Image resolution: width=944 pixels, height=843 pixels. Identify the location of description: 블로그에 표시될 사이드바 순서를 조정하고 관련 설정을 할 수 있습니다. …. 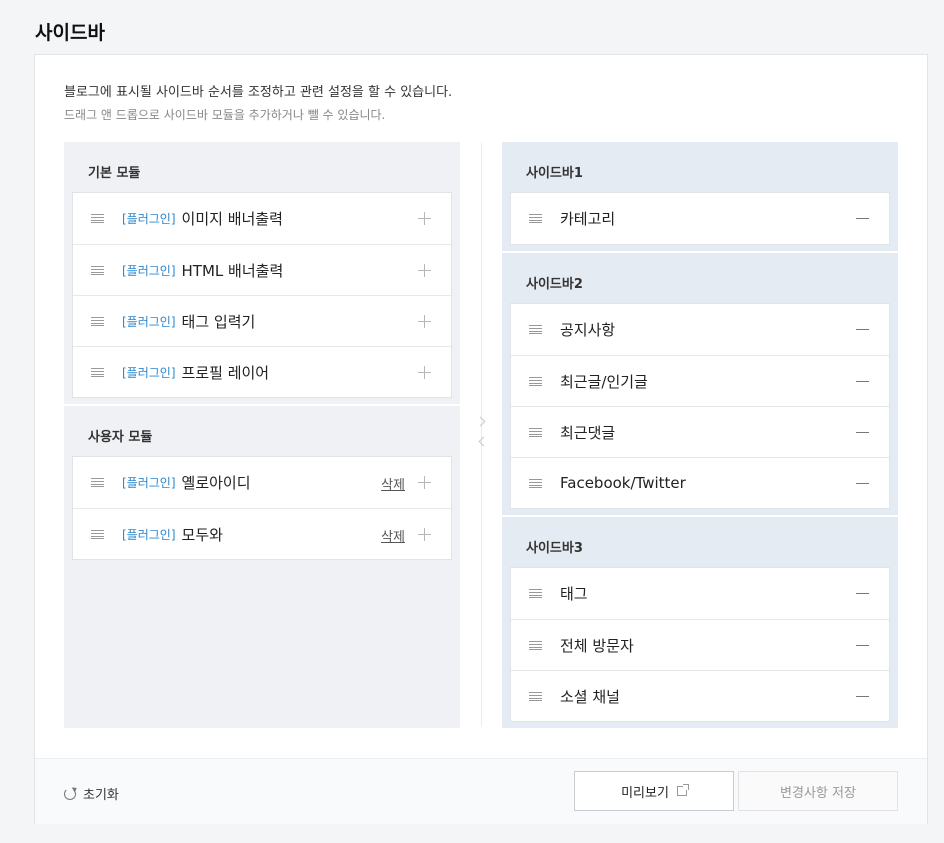
(258, 102).